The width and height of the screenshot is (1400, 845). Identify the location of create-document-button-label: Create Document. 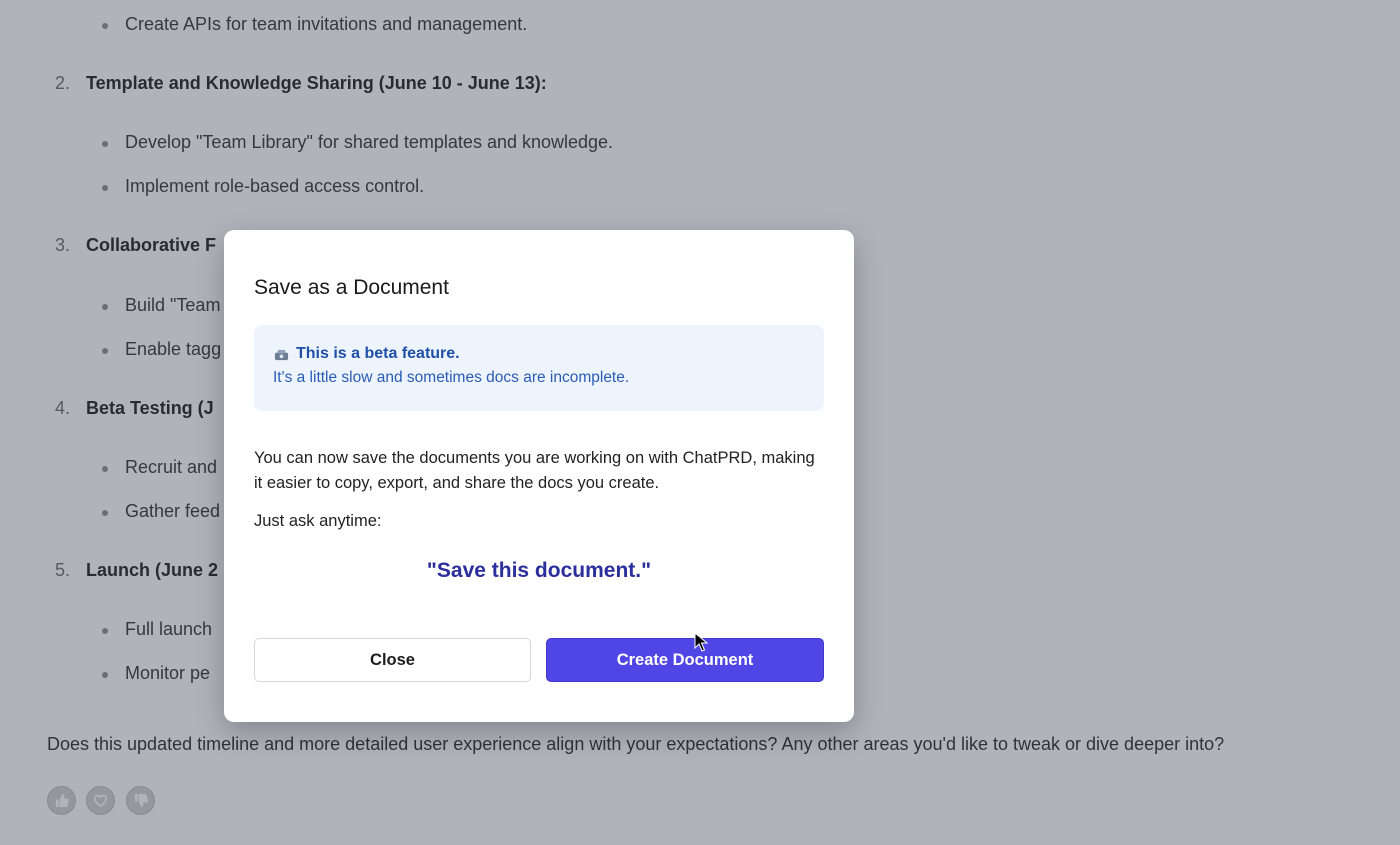
(685, 659).